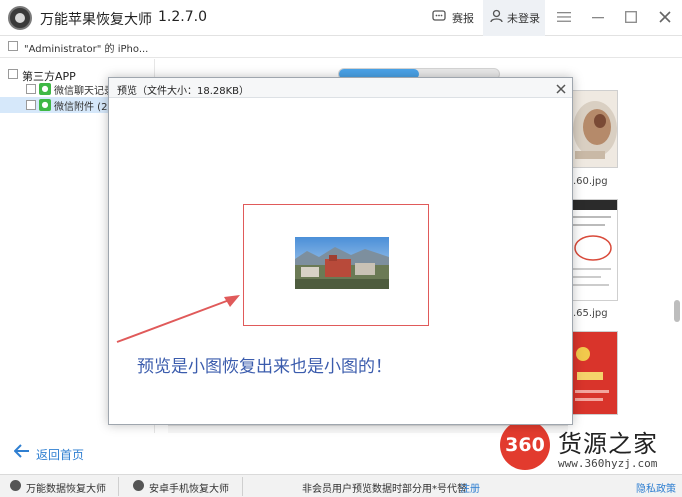 Image resolution: width=682 pixels, height=497 pixels. I want to click on device-checkbox, so click(13, 46).